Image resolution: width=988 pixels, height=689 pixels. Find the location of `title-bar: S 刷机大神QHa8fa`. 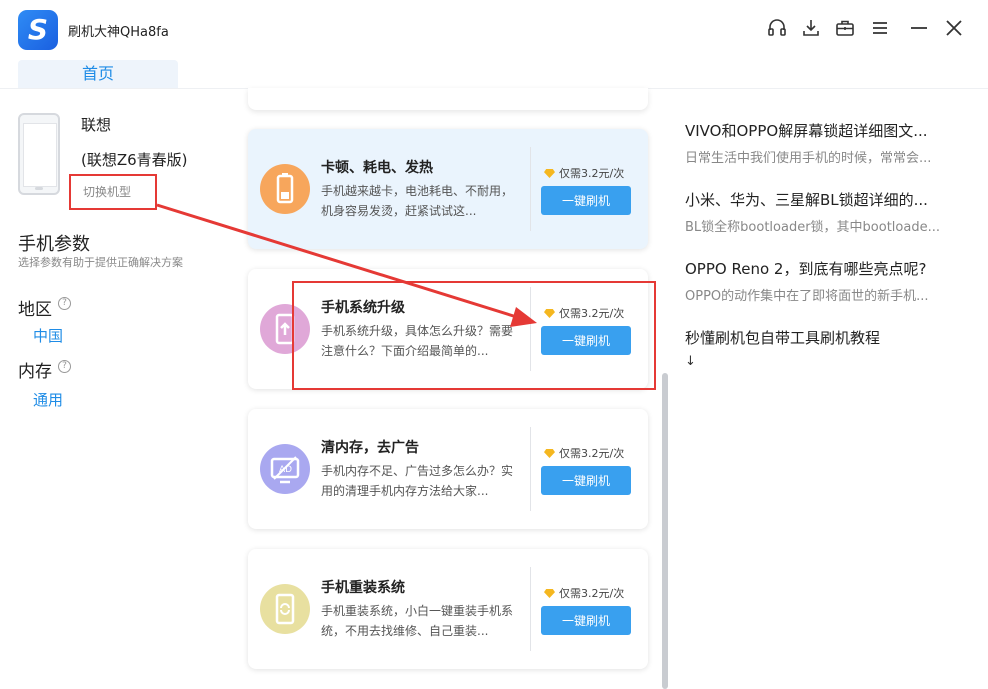

title-bar: S 刷机大神QHa8fa is located at coordinates (494, 30).